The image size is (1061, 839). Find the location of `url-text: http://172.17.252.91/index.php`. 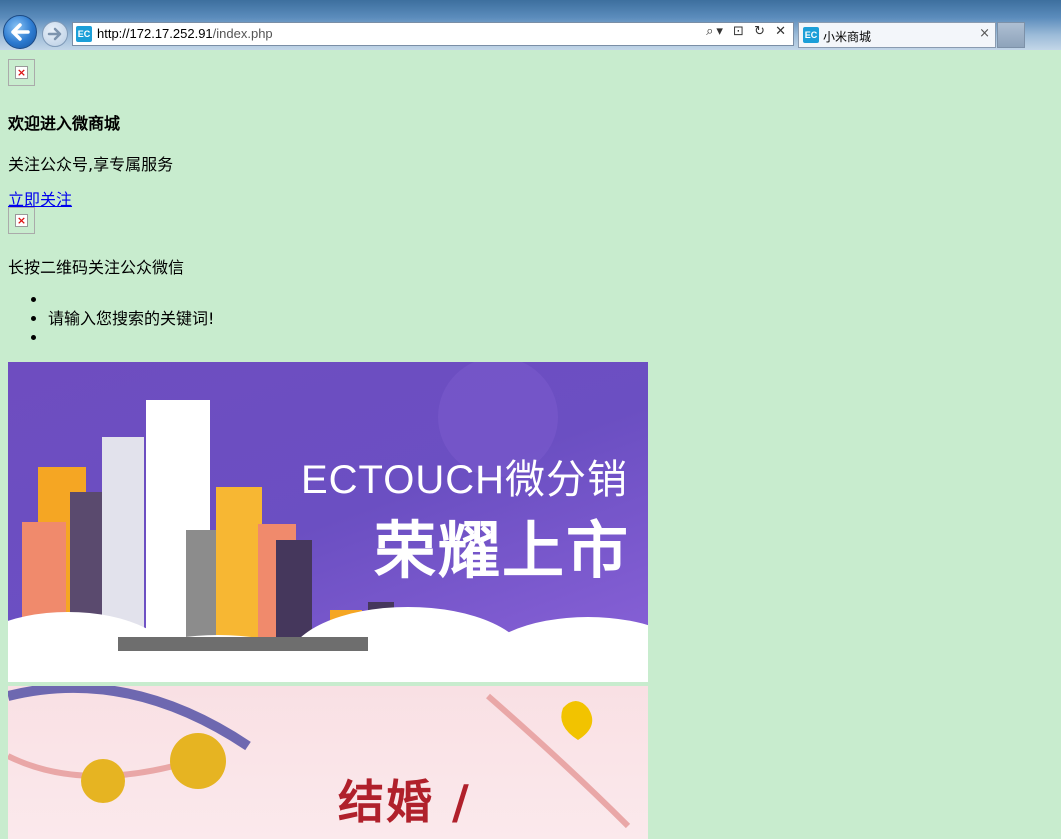

url-text: http://172.17.252.91/index.php is located at coordinates (185, 33).